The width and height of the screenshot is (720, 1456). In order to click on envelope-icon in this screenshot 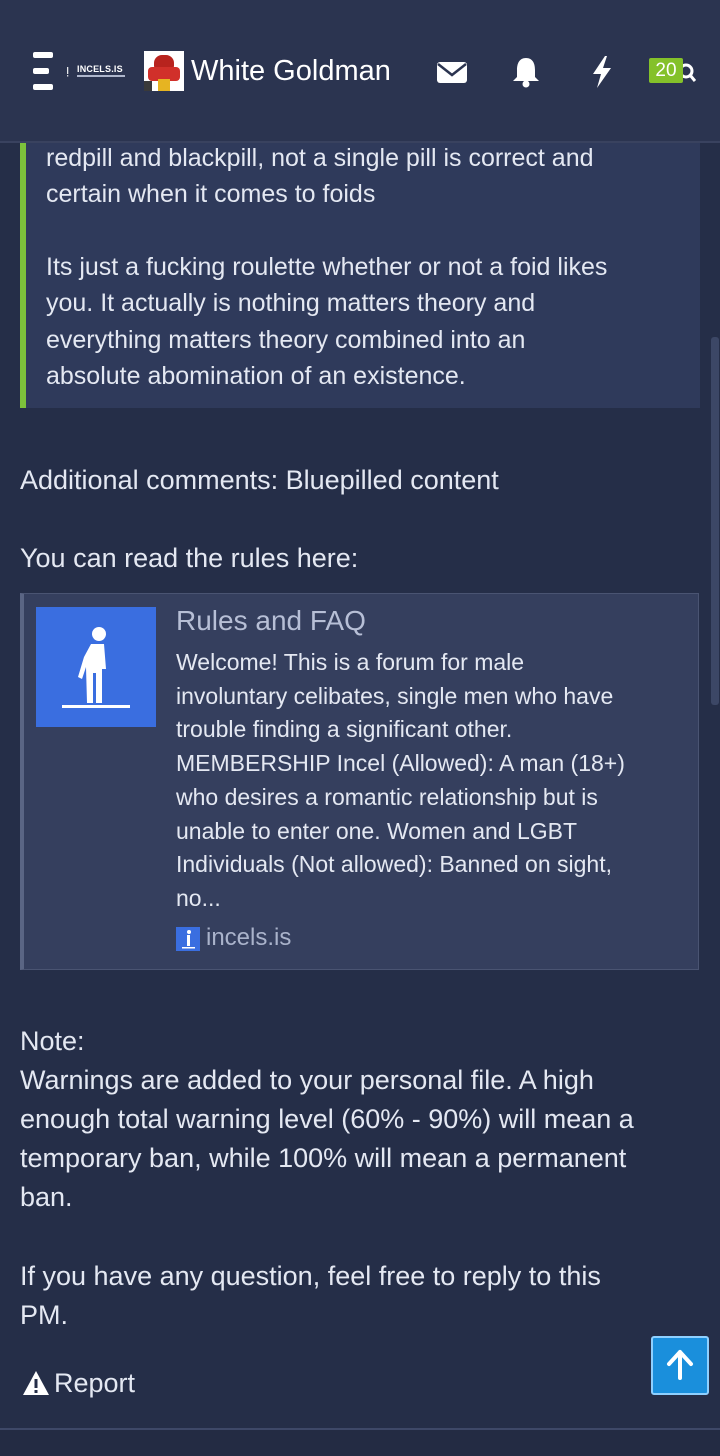, I will do `click(452, 72)`.